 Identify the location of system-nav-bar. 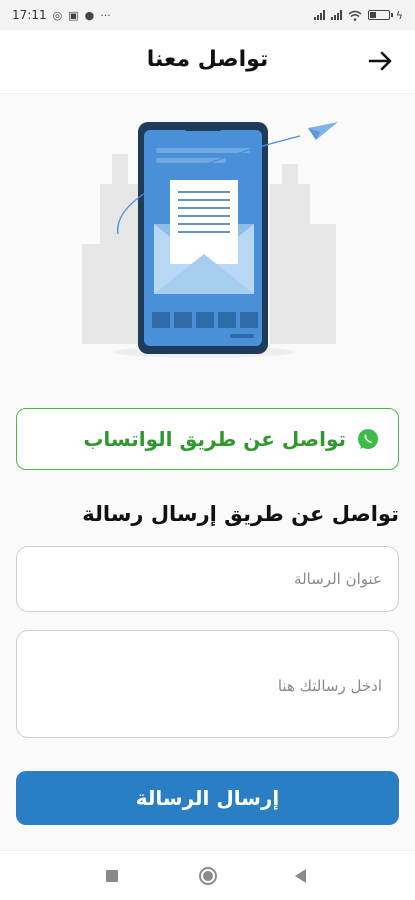
(207, 875).